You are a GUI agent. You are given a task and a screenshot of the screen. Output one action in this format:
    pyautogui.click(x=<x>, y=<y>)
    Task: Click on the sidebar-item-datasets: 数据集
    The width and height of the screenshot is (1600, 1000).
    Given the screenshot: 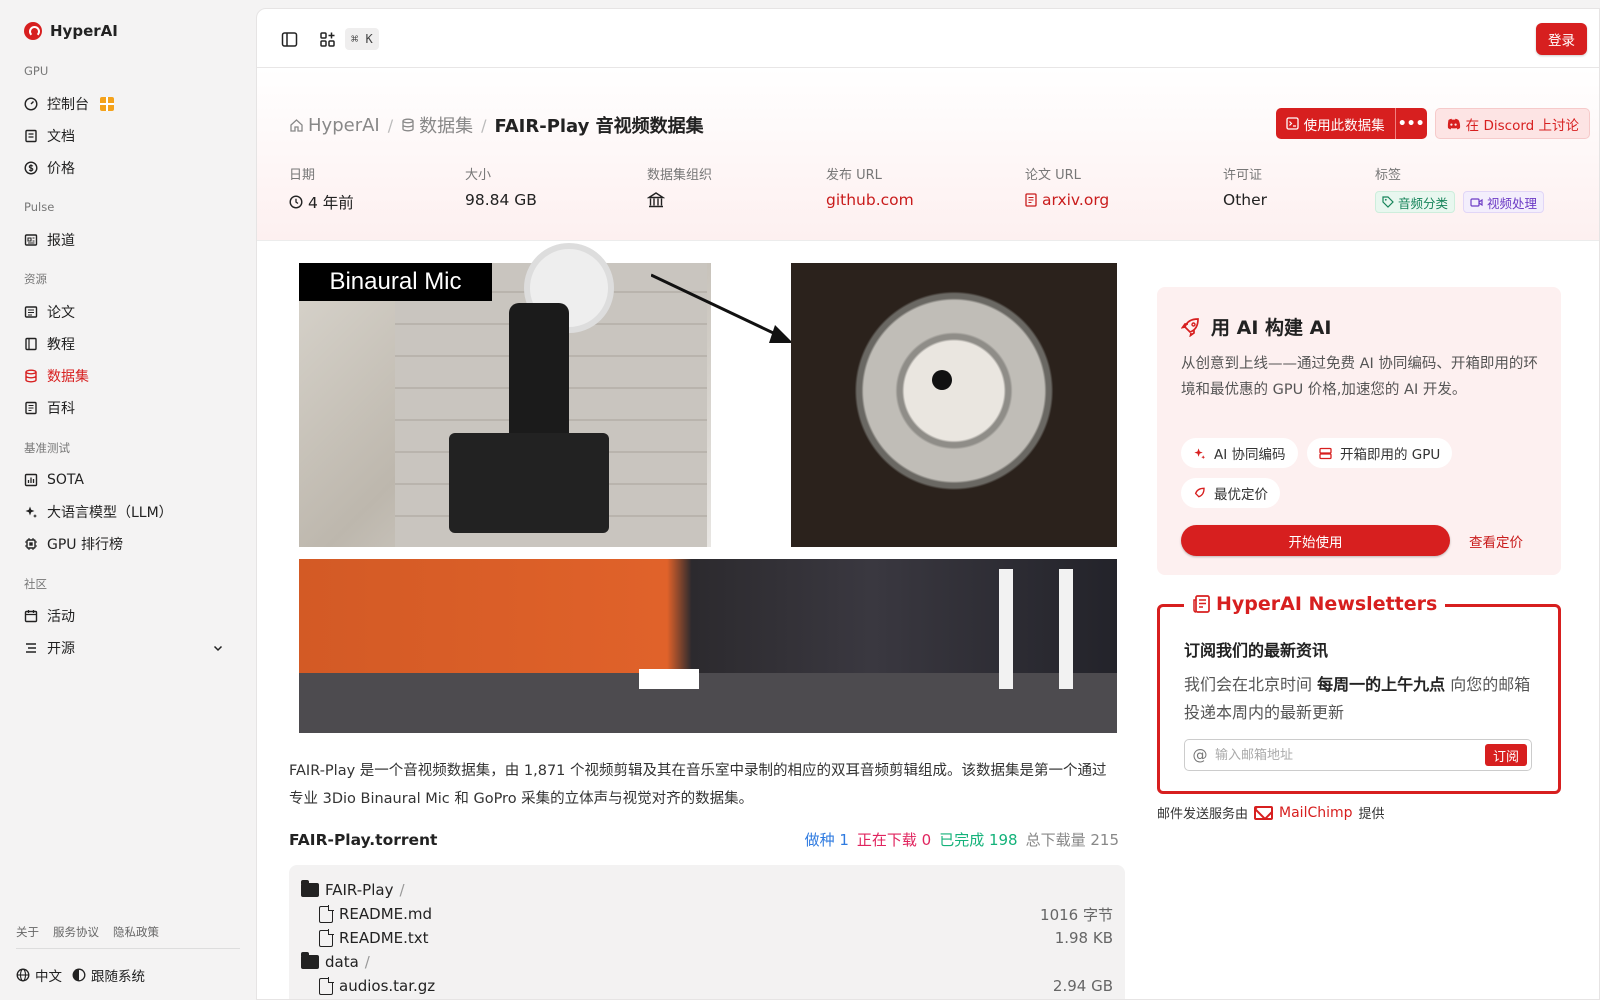 What is the action you would take?
    pyautogui.click(x=126, y=376)
    